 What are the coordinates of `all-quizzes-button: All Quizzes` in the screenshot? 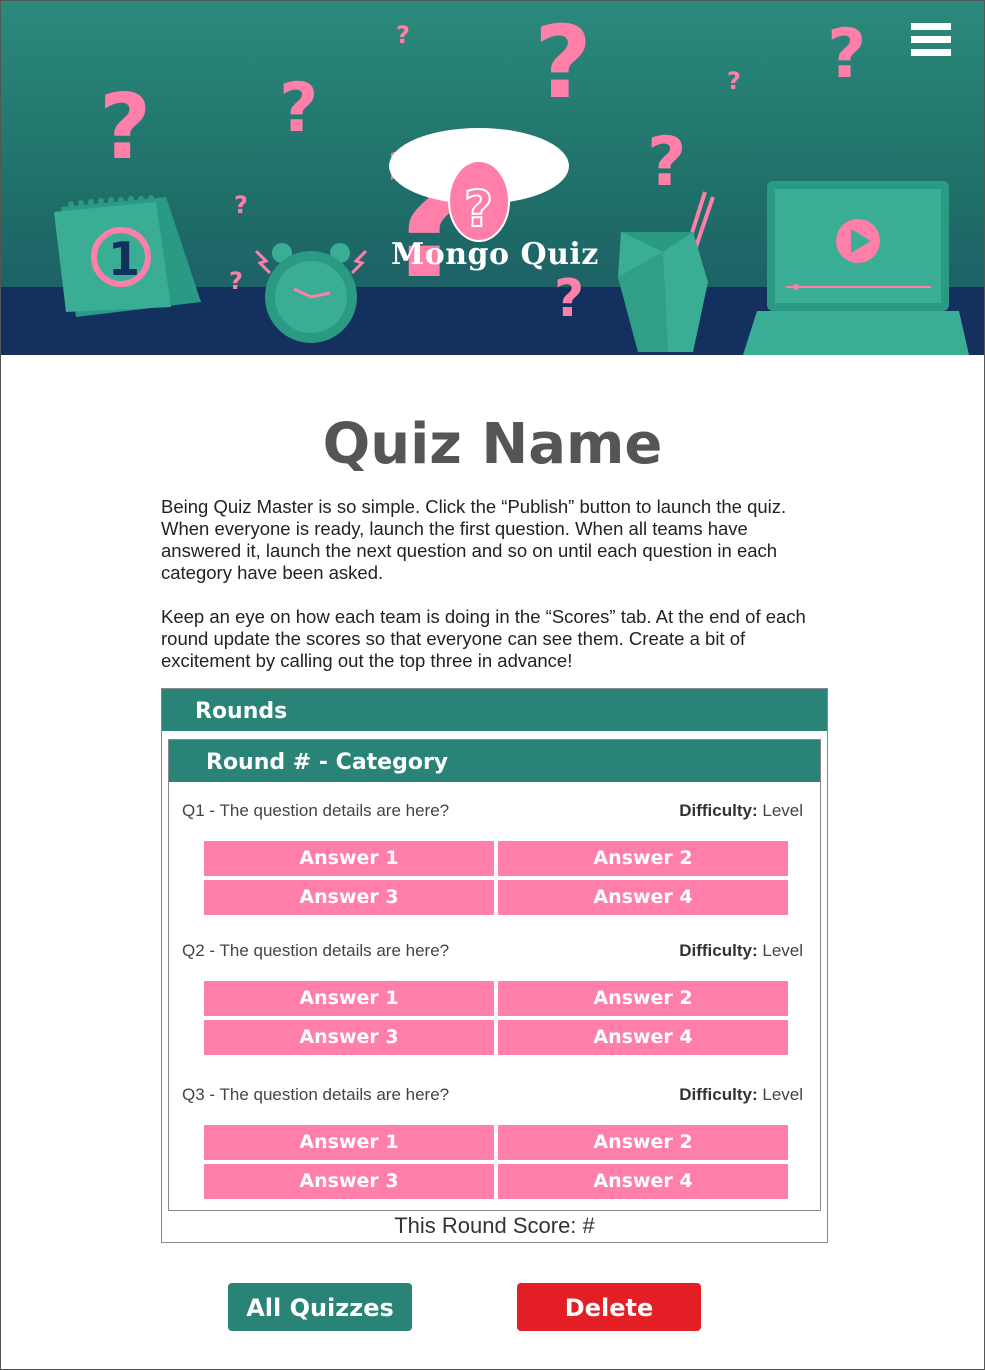 It's located at (320, 1307).